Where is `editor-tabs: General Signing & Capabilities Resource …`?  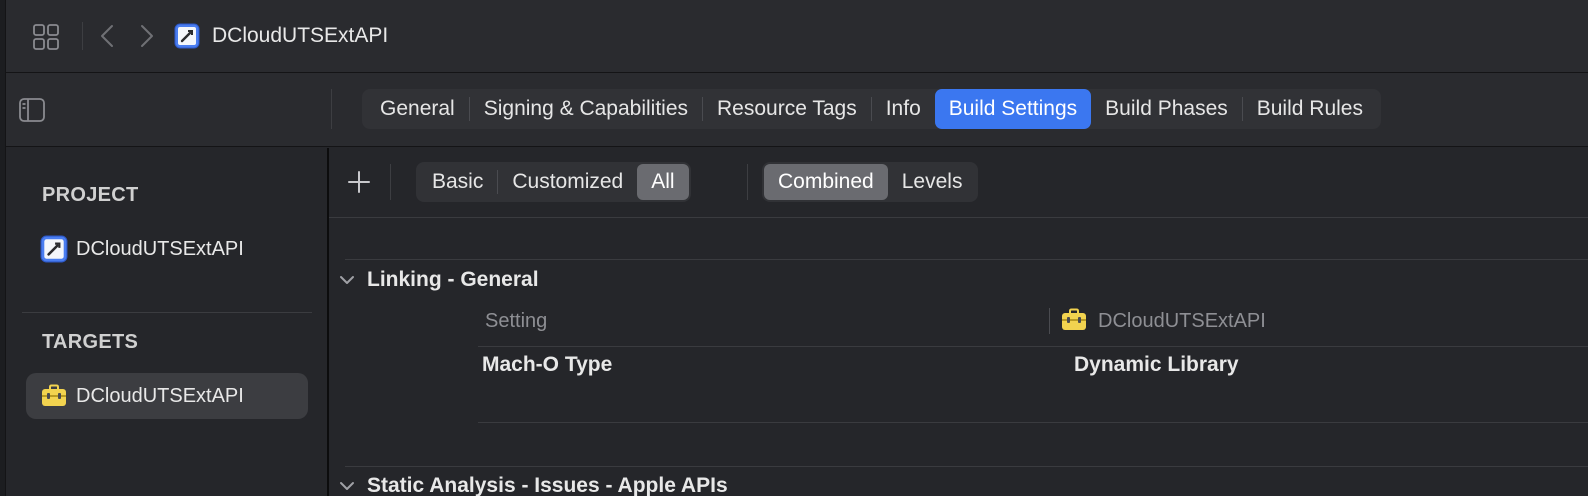 editor-tabs: General Signing & Capabilities Resource … is located at coordinates (871, 109).